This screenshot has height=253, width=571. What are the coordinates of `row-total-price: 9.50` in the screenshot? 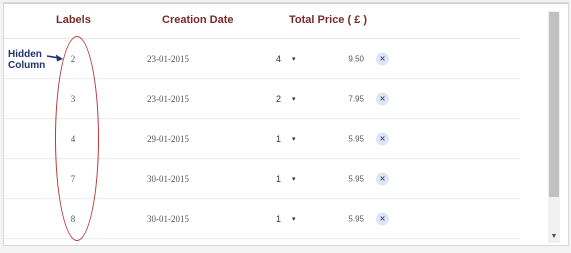 It's located at (356, 58).